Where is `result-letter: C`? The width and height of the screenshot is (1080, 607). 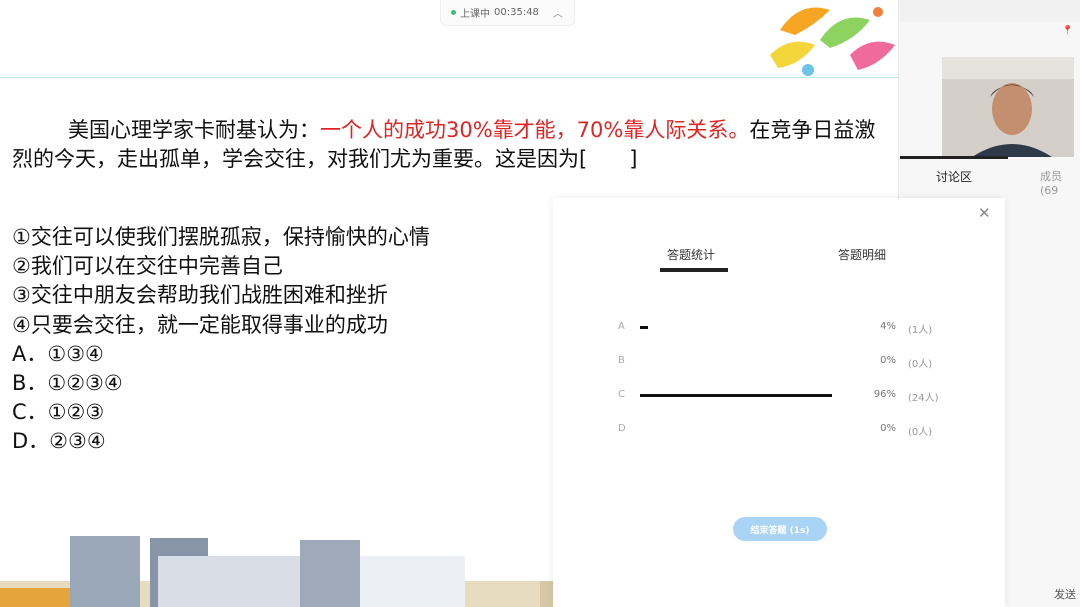
result-letter: C is located at coordinates (621, 394).